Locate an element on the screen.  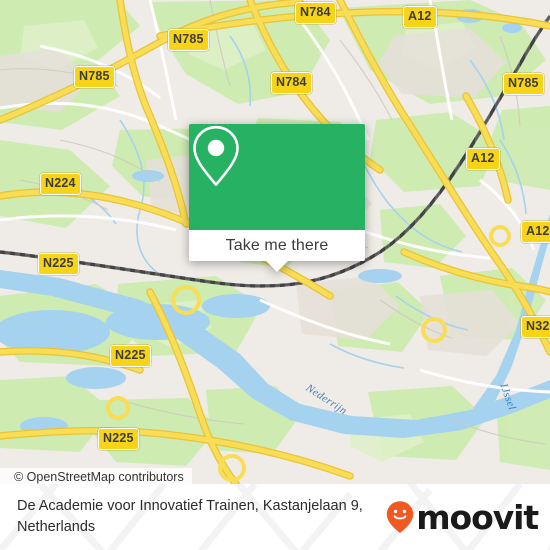
take-me-there-button: Take me there is located at coordinates (277, 251).